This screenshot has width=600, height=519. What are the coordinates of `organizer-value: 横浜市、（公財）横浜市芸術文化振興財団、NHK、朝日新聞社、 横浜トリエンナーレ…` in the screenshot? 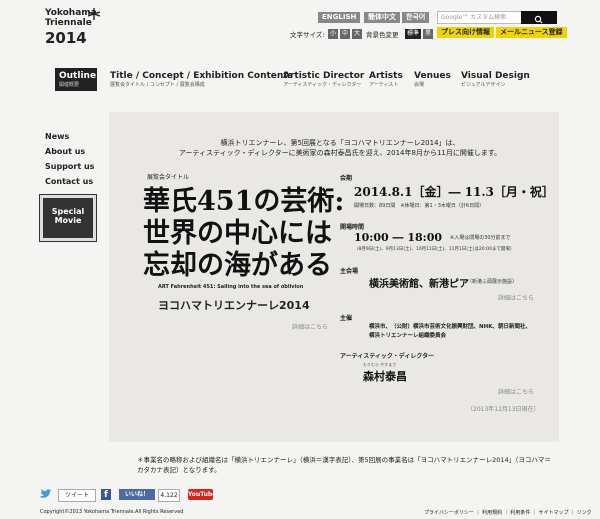 It's located at (450, 332).